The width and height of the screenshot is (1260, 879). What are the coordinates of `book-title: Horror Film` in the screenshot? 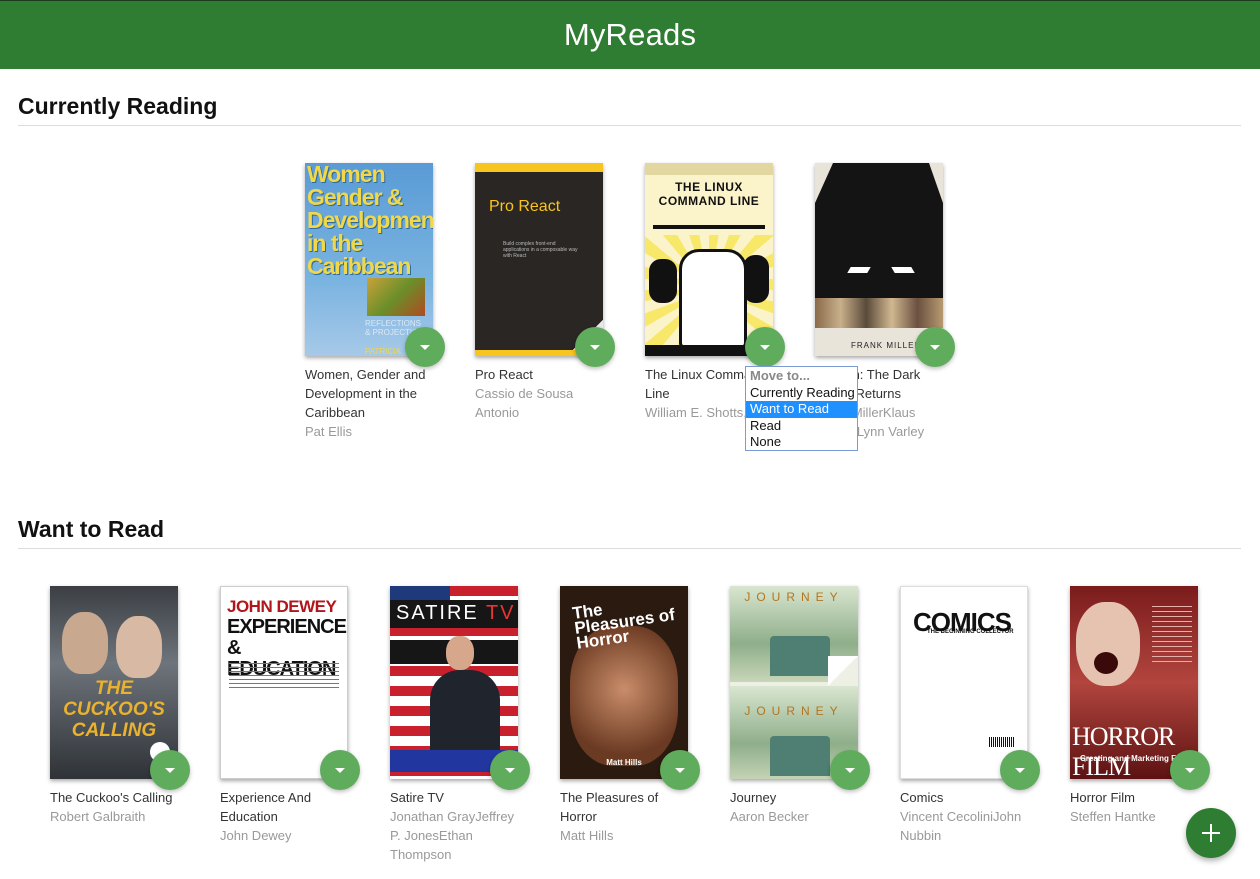 It's located at (1102, 797).